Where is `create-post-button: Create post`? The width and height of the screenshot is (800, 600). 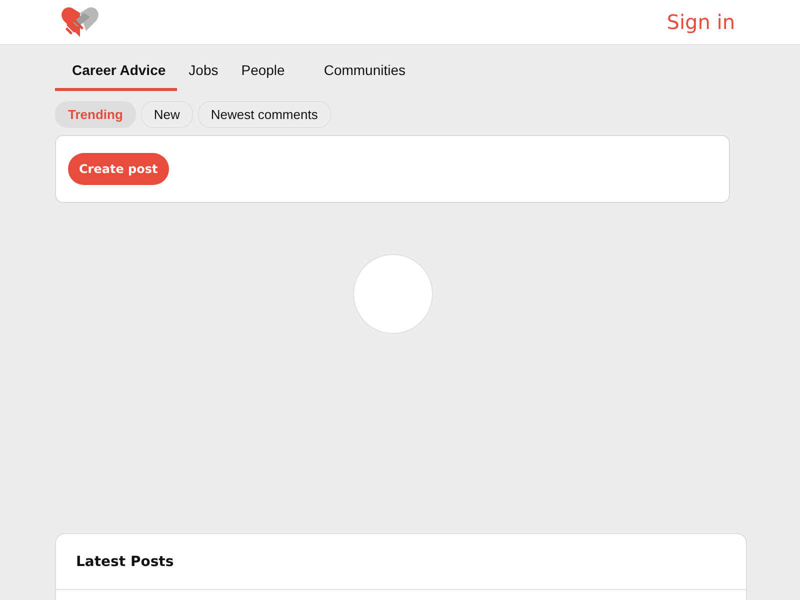
create-post-button: Create post is located at coordinates (118, 169).